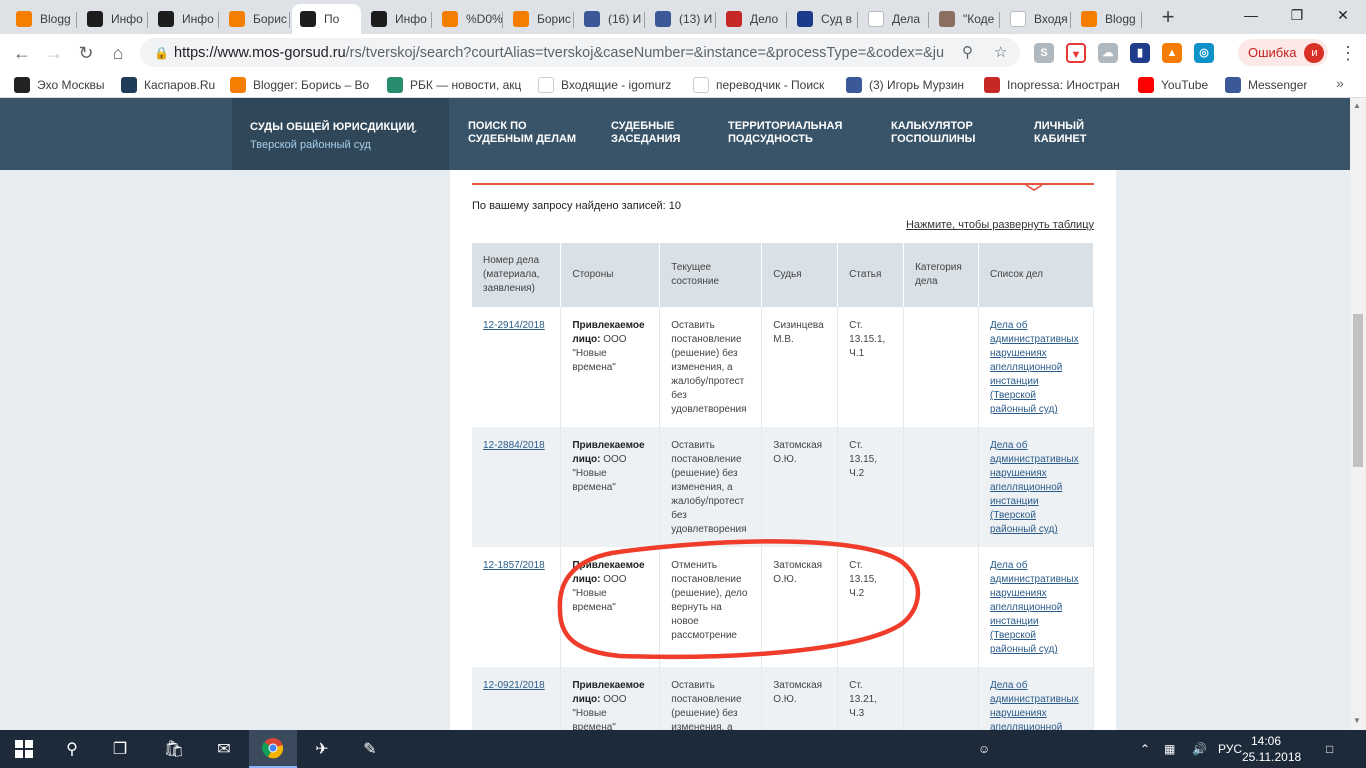  Describe the element at coordinates (1034, 187) in the screenshot. I see `divider-chevron-icon` at that location.